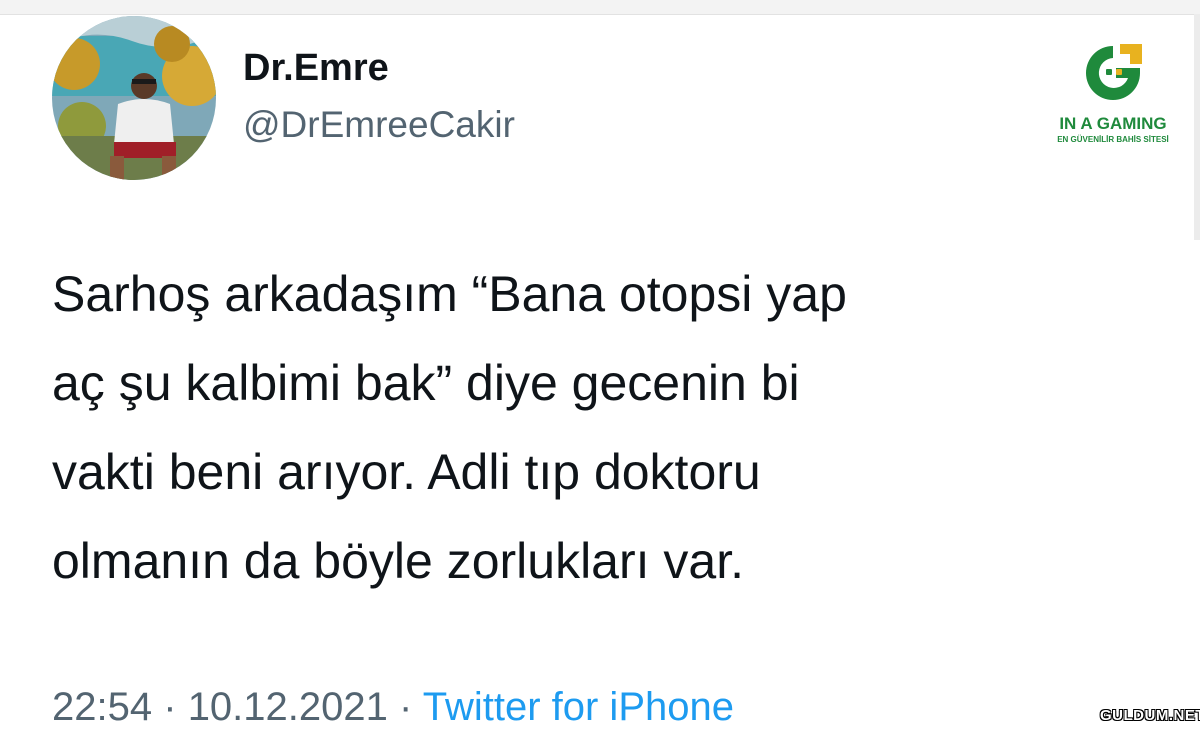  I want to click on brand-tagline: EN GÜVENİLİR BAHİS SİTESİ, so click(1113, 139).